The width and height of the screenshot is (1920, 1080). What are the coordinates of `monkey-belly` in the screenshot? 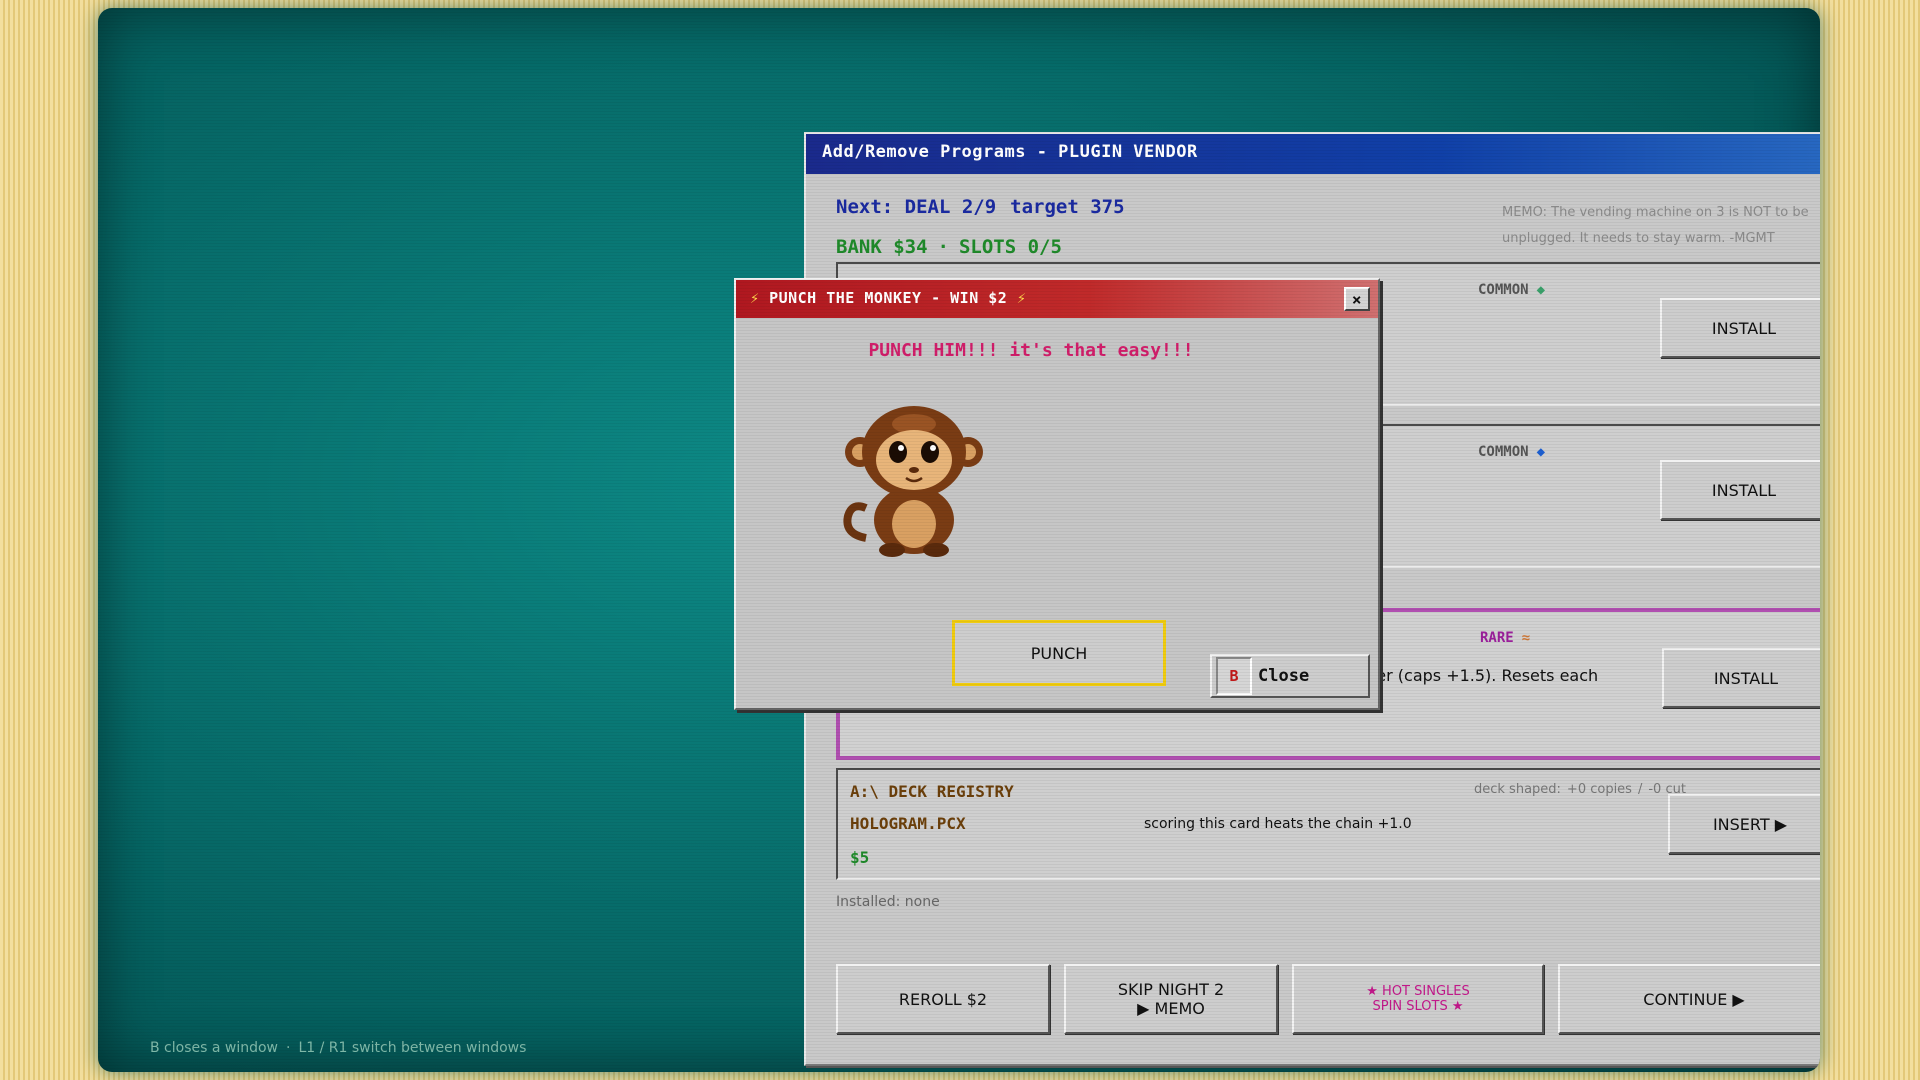 It's located at (914, 524).